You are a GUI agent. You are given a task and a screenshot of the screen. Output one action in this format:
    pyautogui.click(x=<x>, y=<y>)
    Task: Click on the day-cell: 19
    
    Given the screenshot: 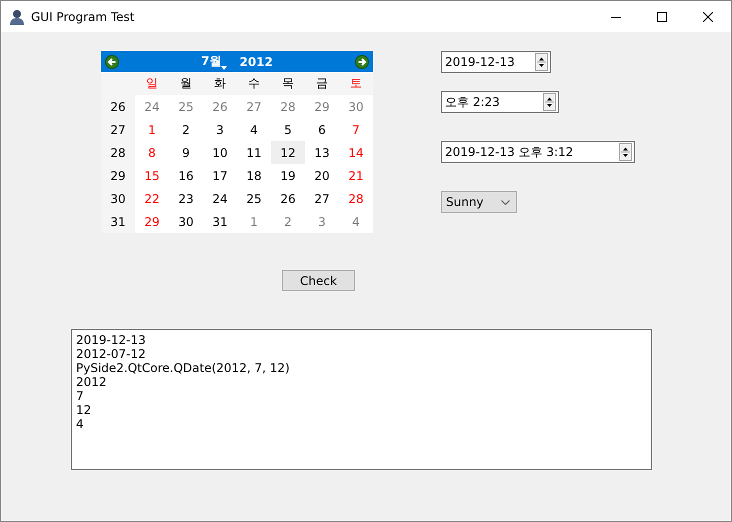 What is the action you would take?
    pyautogui.click(x=288, y=175)
    